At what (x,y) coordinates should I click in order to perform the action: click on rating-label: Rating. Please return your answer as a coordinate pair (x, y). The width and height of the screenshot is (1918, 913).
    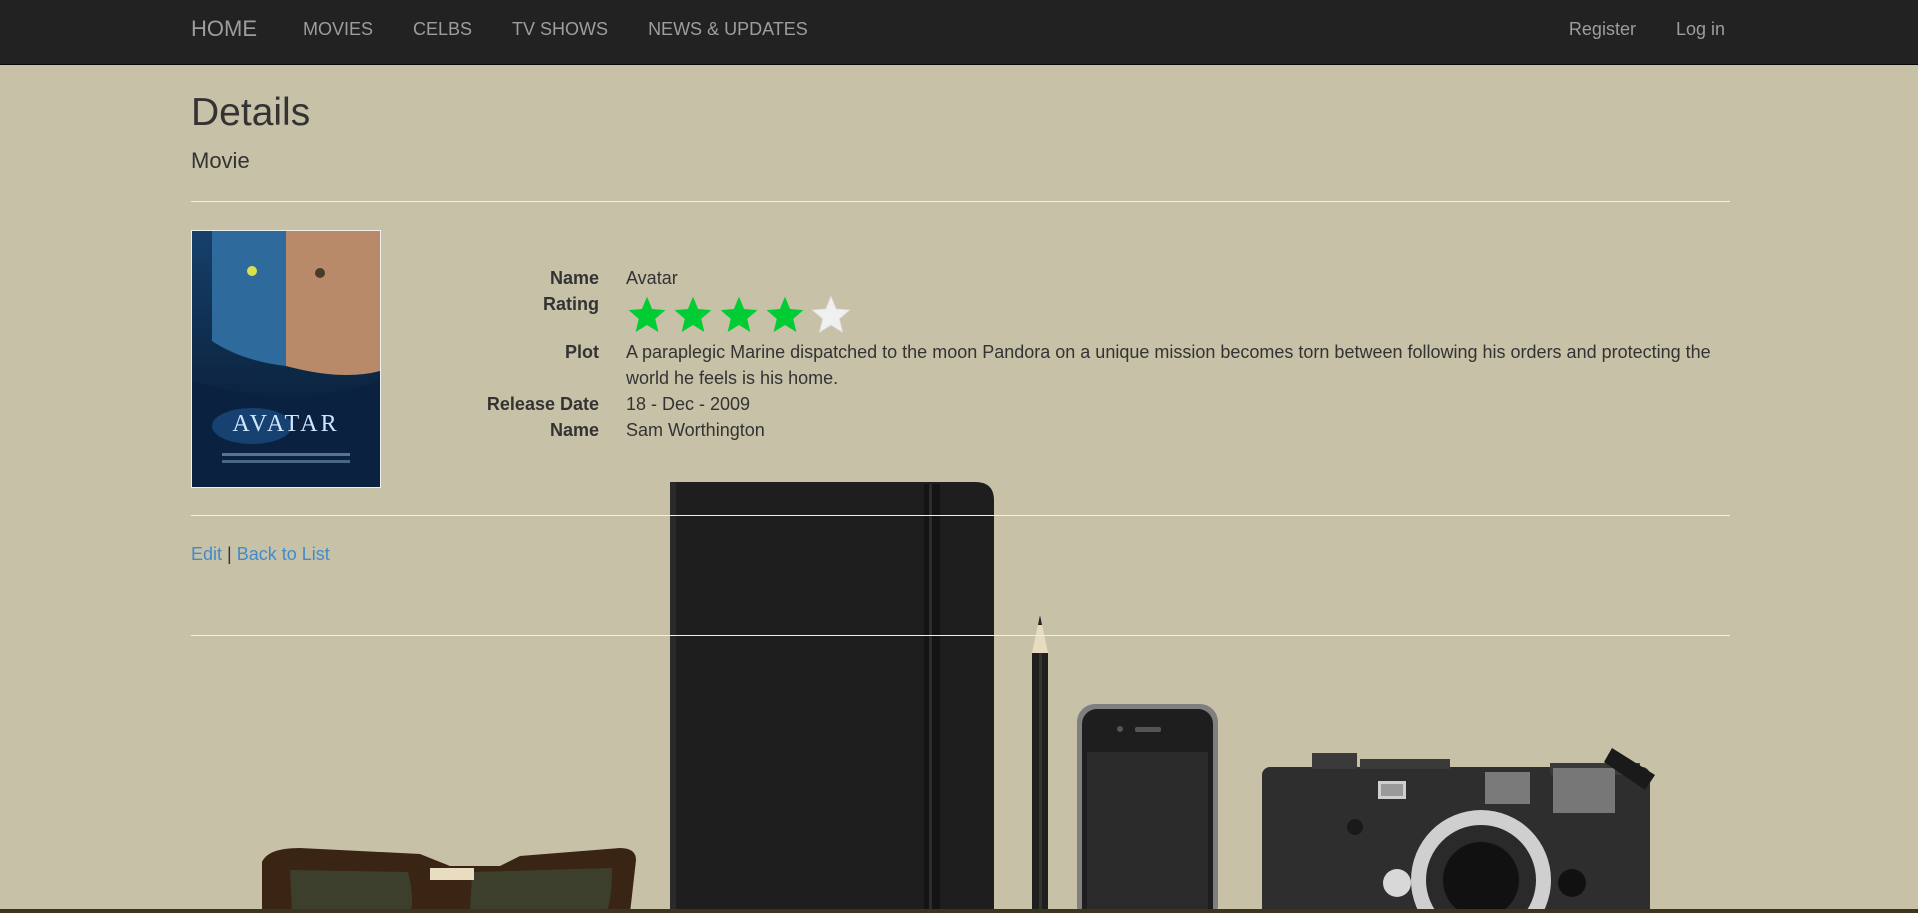
    Looking at the image, I should click on (571, 304).